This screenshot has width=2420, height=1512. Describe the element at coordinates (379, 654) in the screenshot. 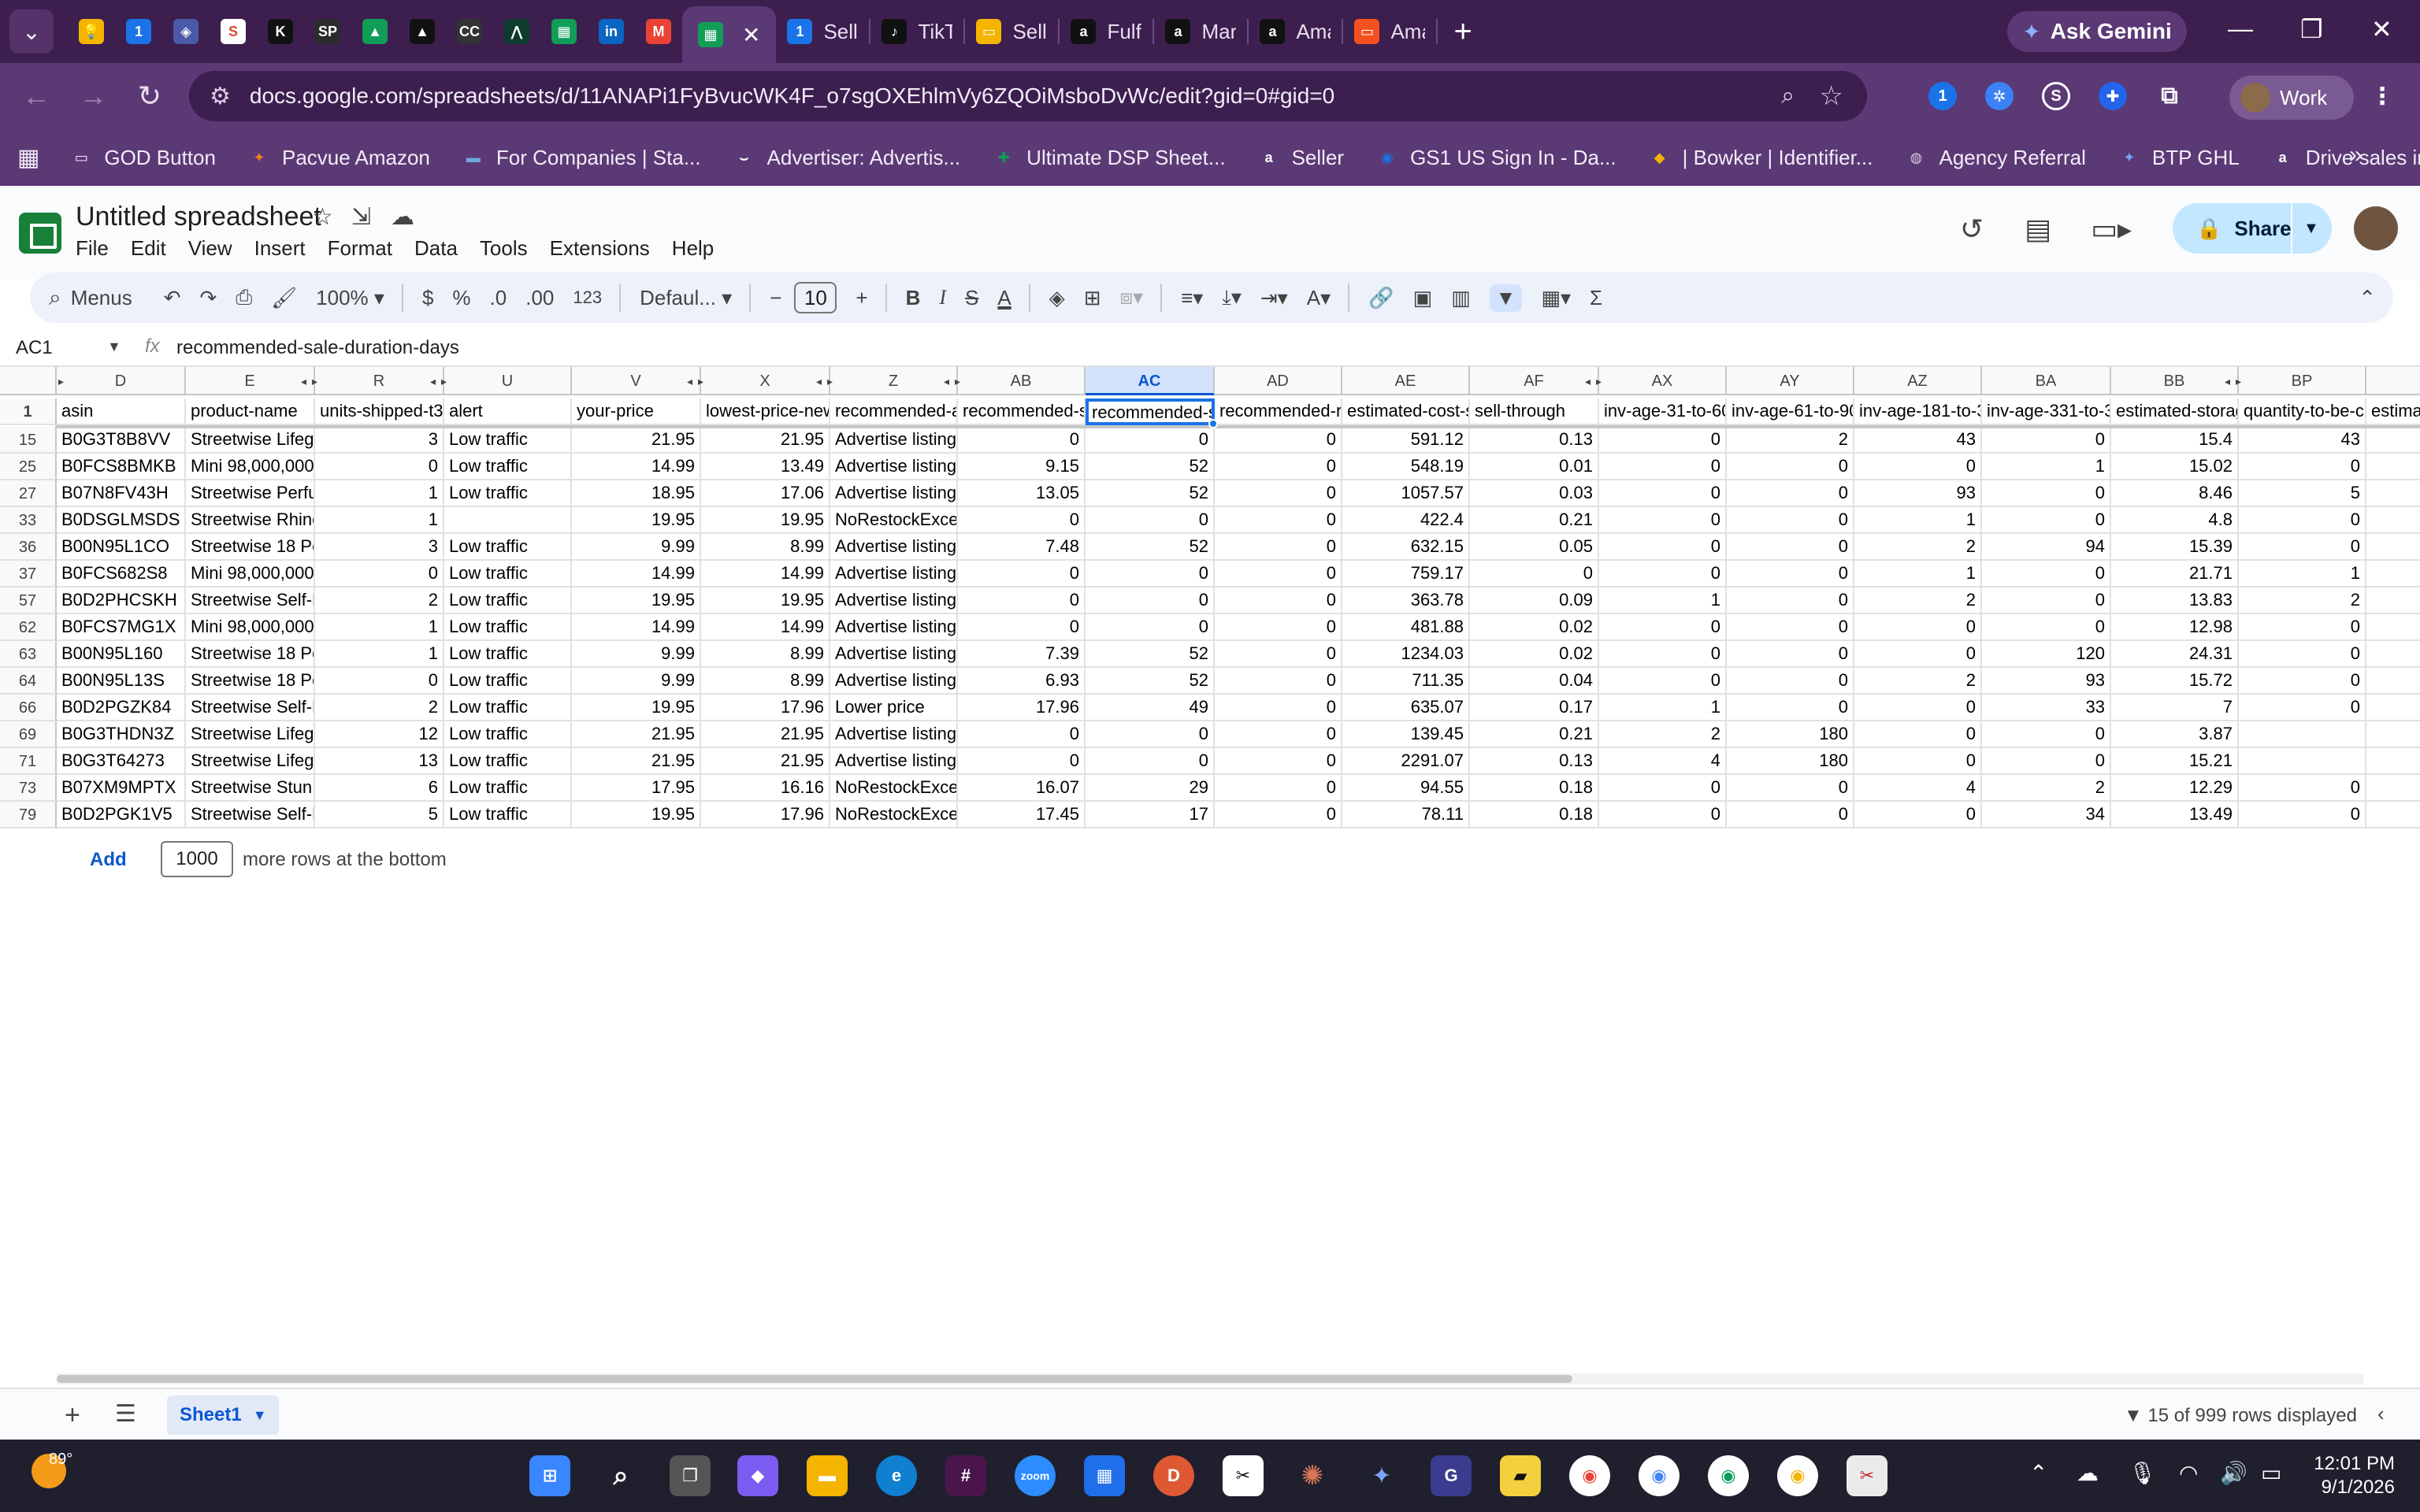

I see `table-cell: 1` at that location.